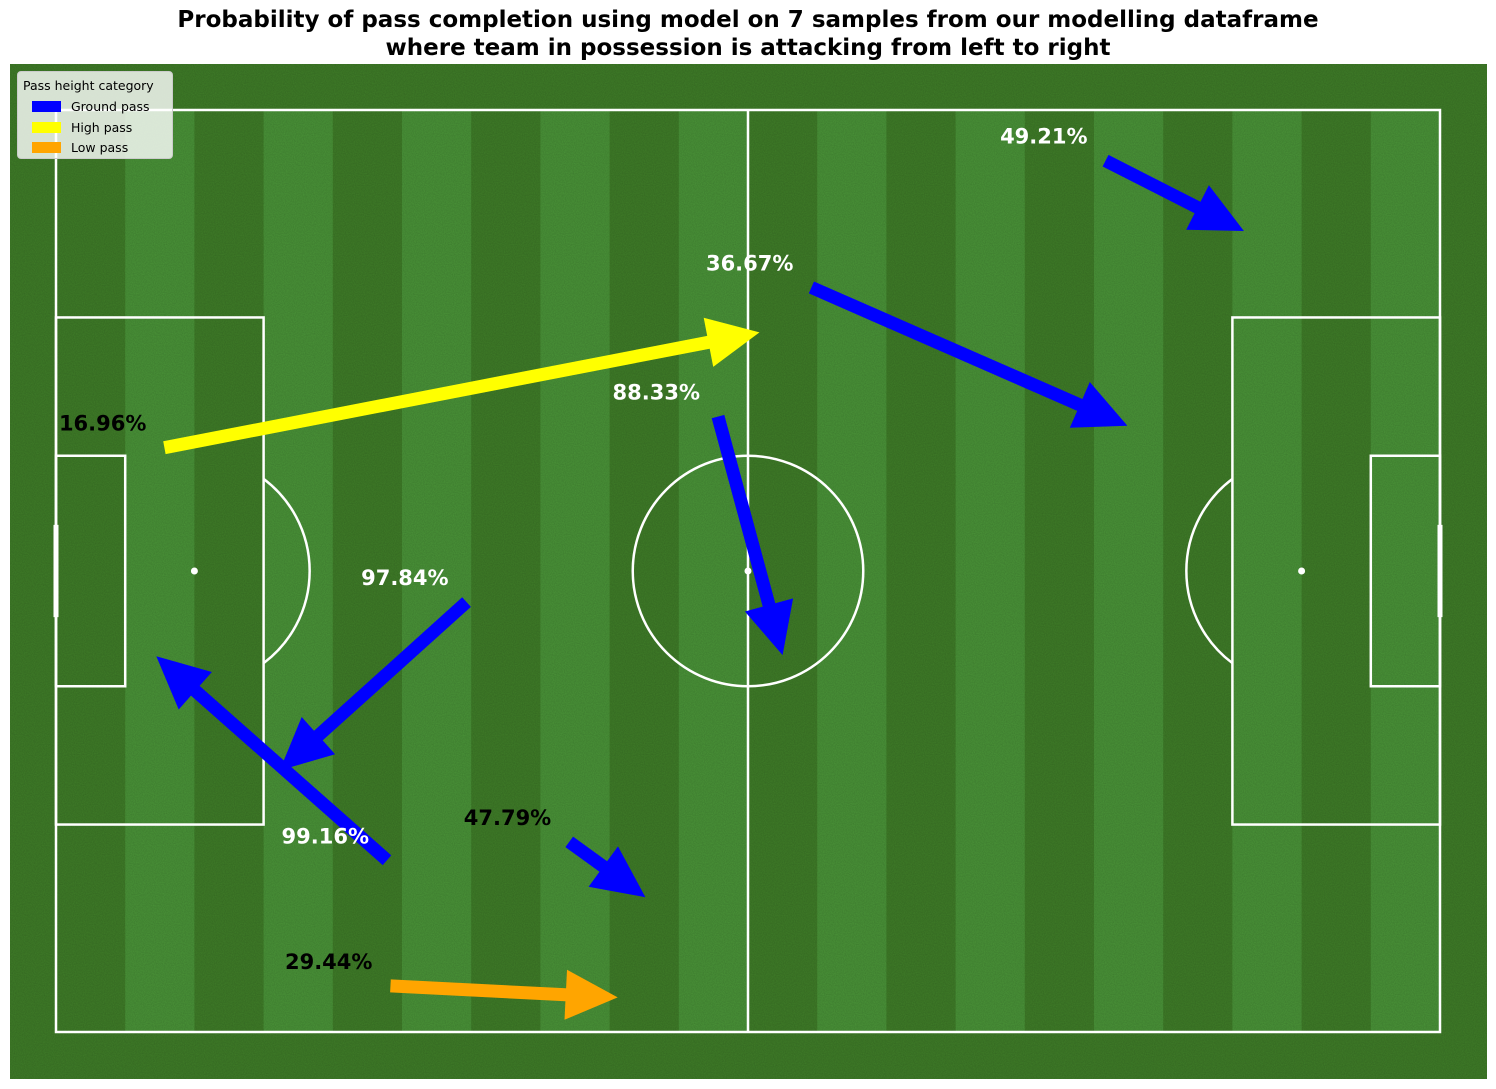  What do you see at coordinates (507, 818) in the screenshot?
I see `pass-probability-label-7: 47.79%` at bounding box center [507, 818].